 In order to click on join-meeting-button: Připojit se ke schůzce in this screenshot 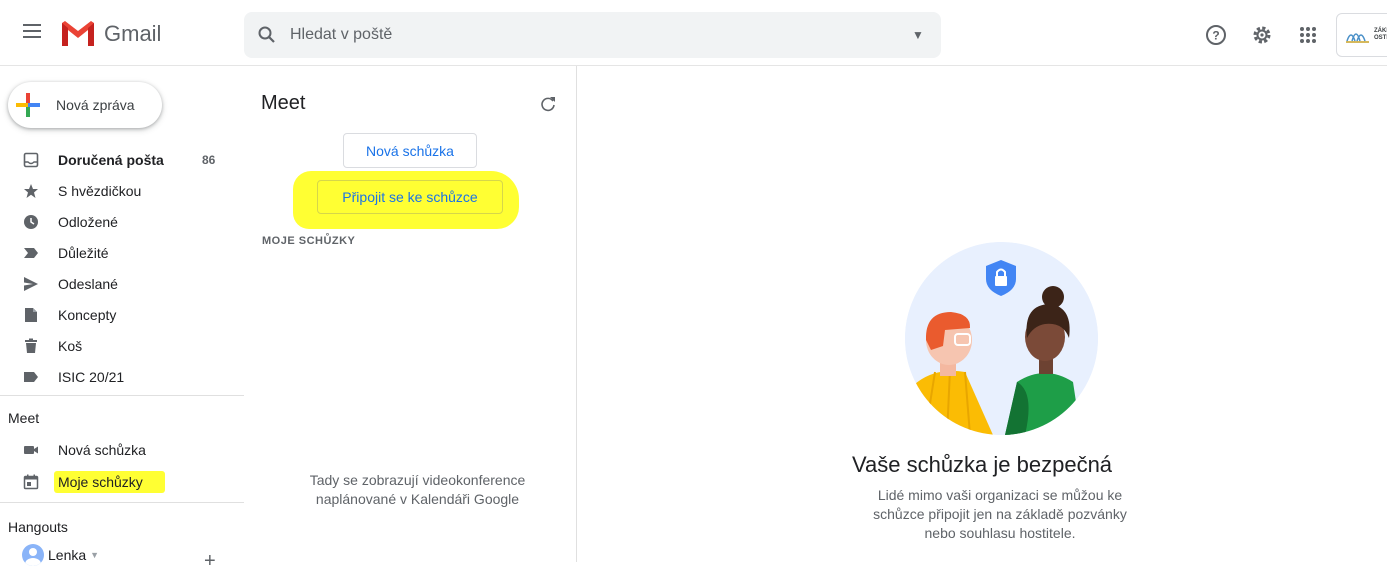, I will do `click(410, 197)`.